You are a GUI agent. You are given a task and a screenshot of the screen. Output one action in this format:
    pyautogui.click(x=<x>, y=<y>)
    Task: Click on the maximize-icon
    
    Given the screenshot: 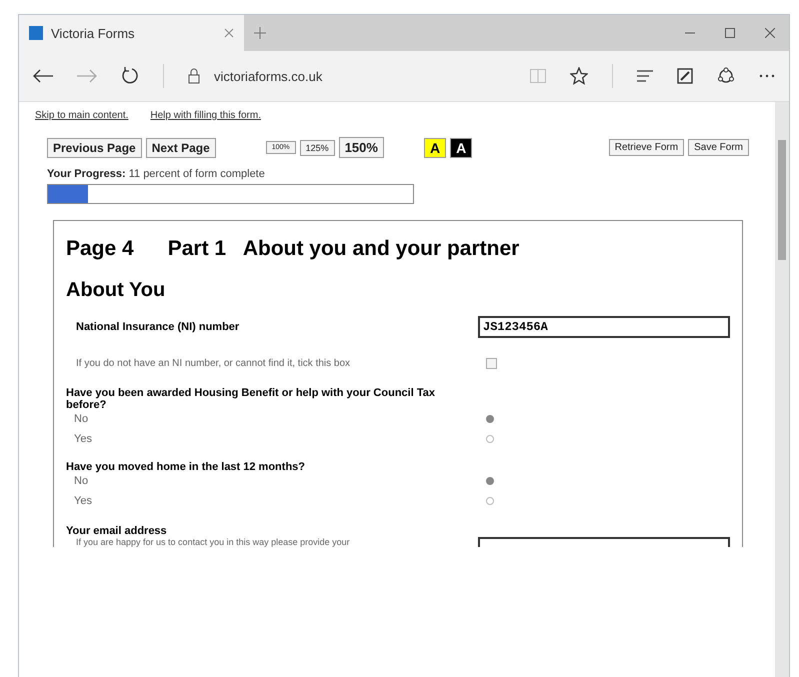 What is the action you would take?
    pyautogui.click(x=730, y=33)
    